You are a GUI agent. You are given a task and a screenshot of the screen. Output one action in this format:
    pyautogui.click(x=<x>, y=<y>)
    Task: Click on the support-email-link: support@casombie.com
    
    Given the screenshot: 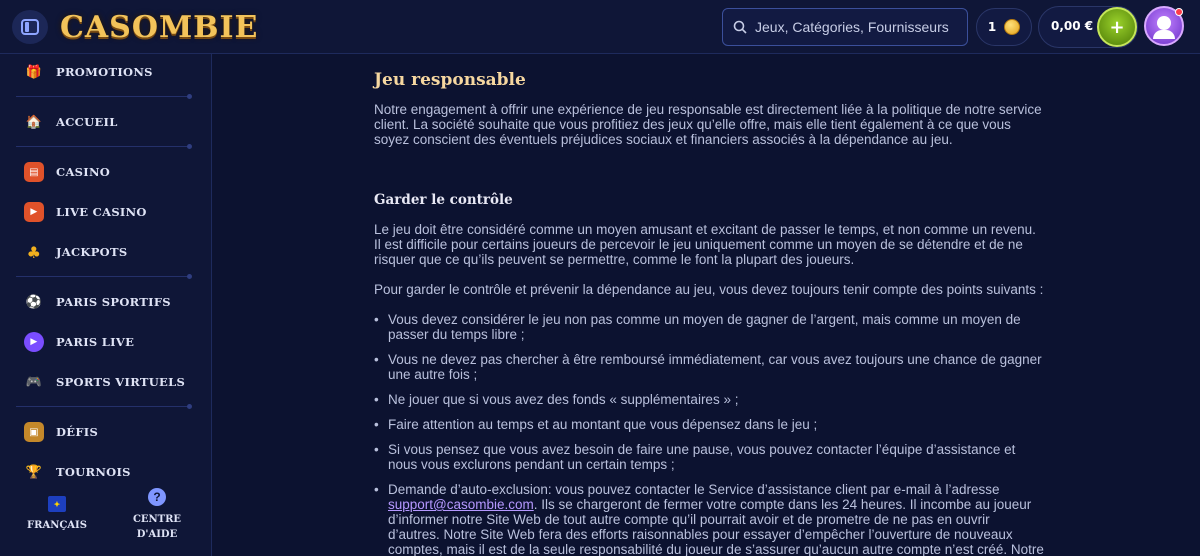 What is the action you would take?
    pyautogui.click(x=461, y=504)
    